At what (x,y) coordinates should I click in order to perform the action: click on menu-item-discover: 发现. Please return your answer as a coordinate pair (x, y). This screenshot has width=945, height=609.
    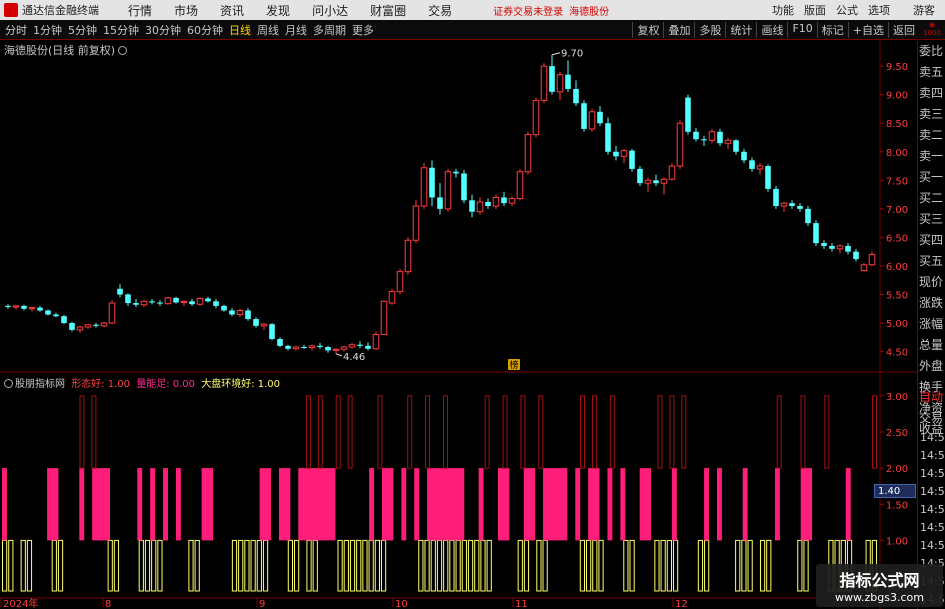
    Looking at the image, I should click on (278, 10).